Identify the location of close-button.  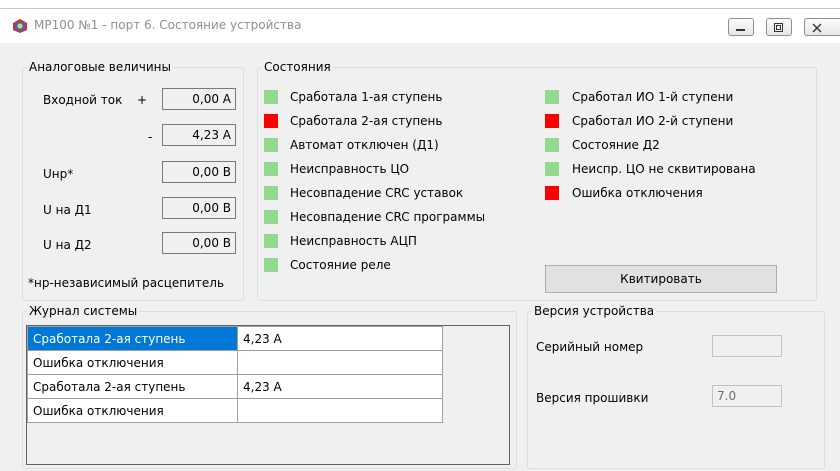
(822, 27).